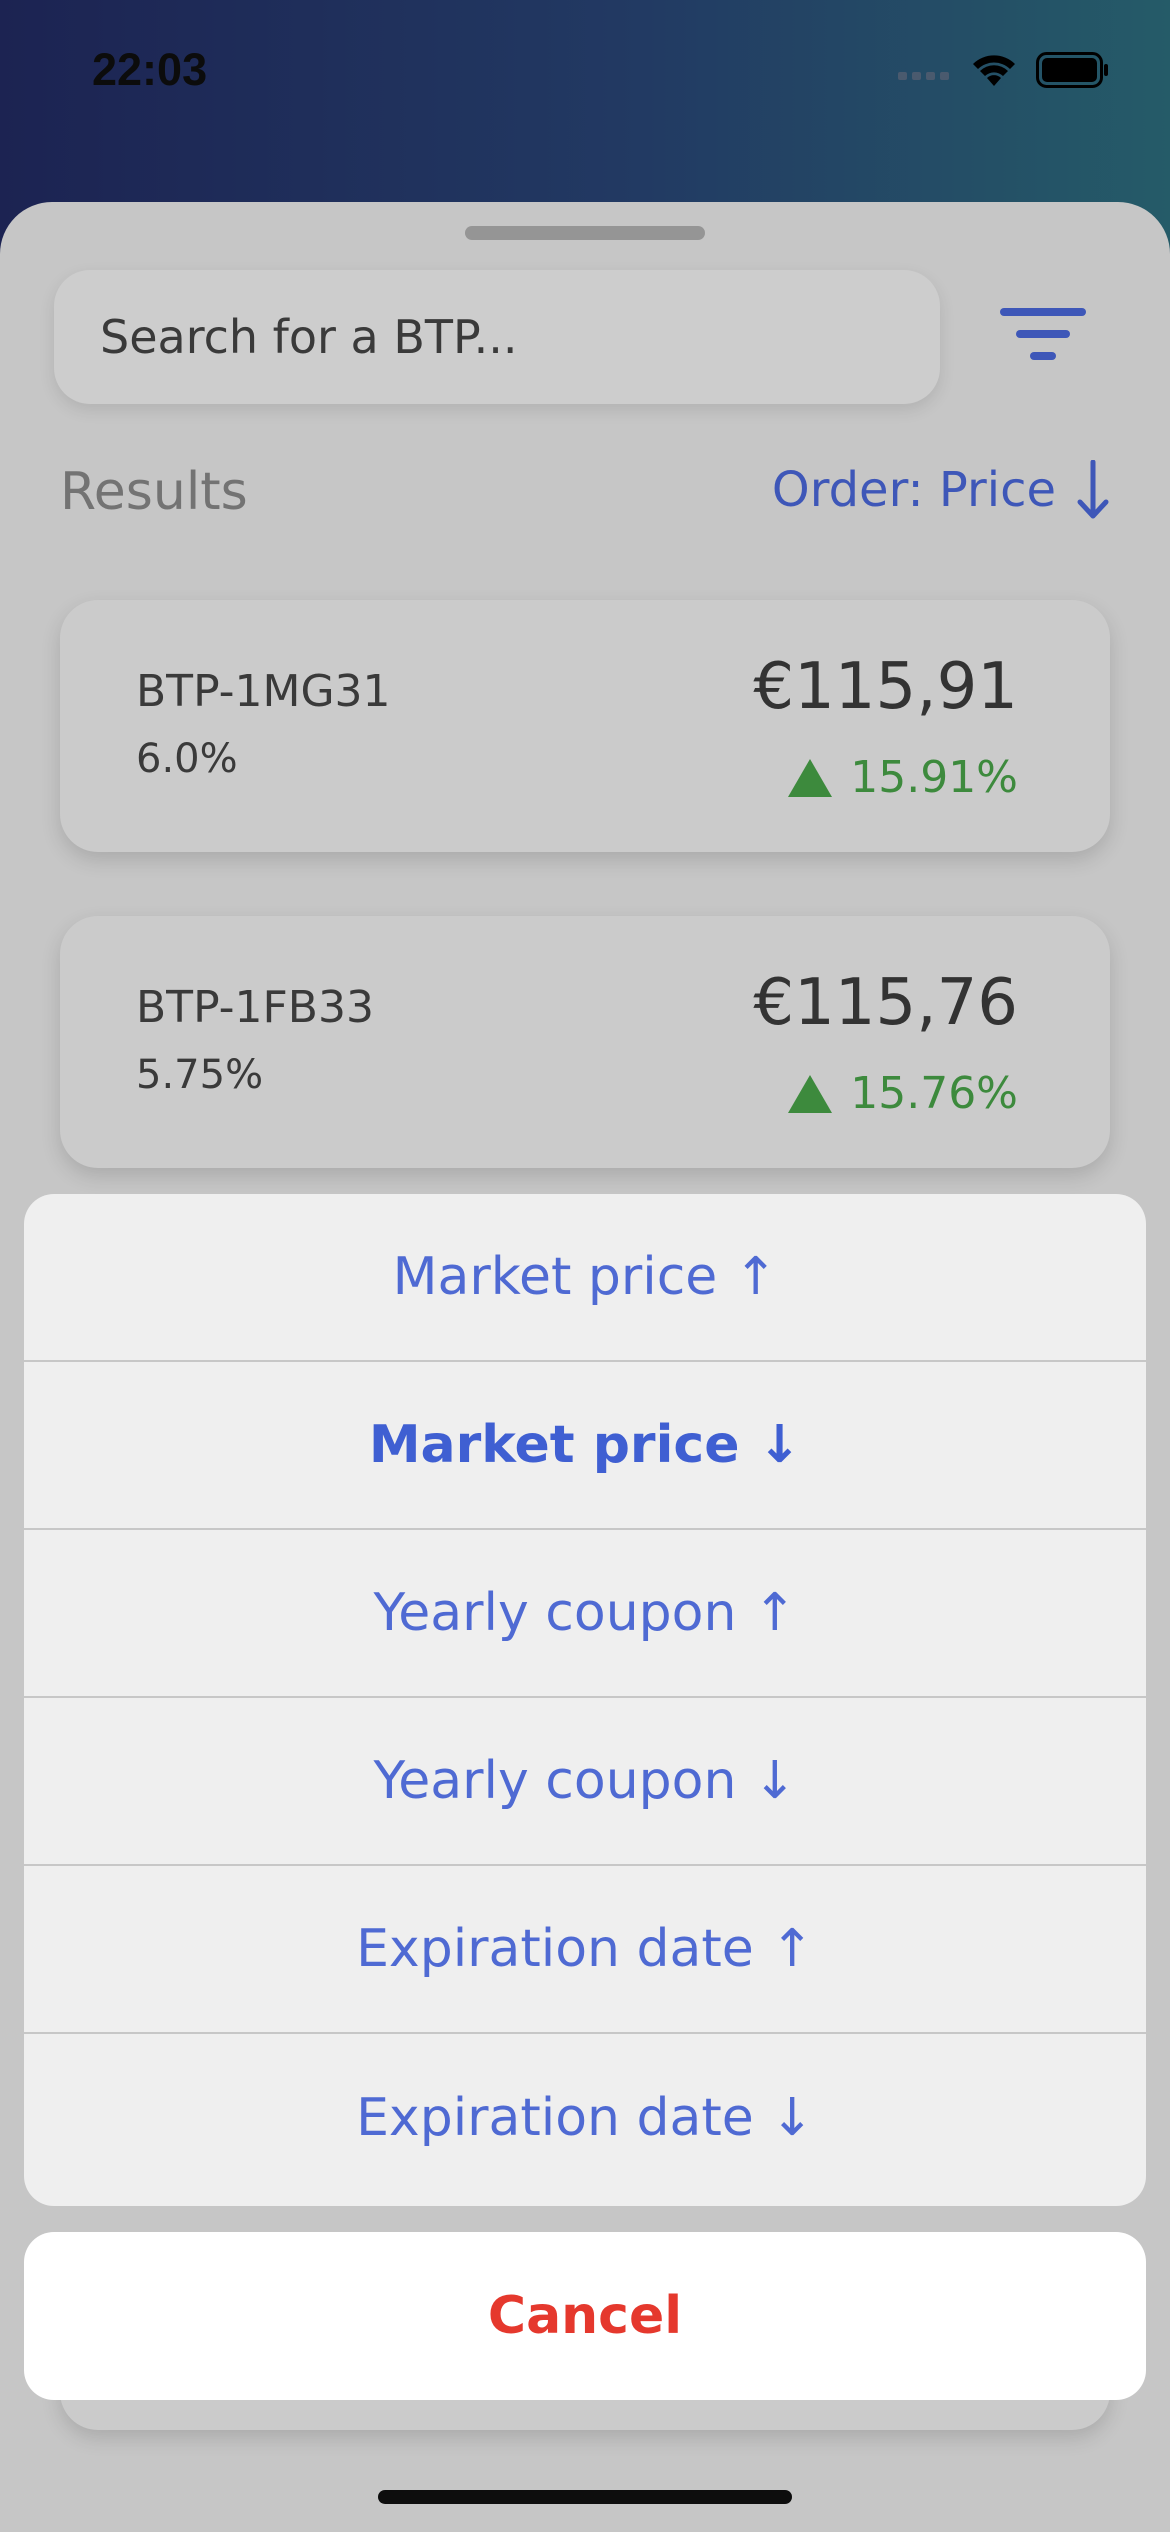 The width and height of the screenshot is (1170, 2532). What do you see at coordinates (200, 1075) in the screenshot?
I see `bond-coupon: 5.75%` at bounding box center [200, 1075].